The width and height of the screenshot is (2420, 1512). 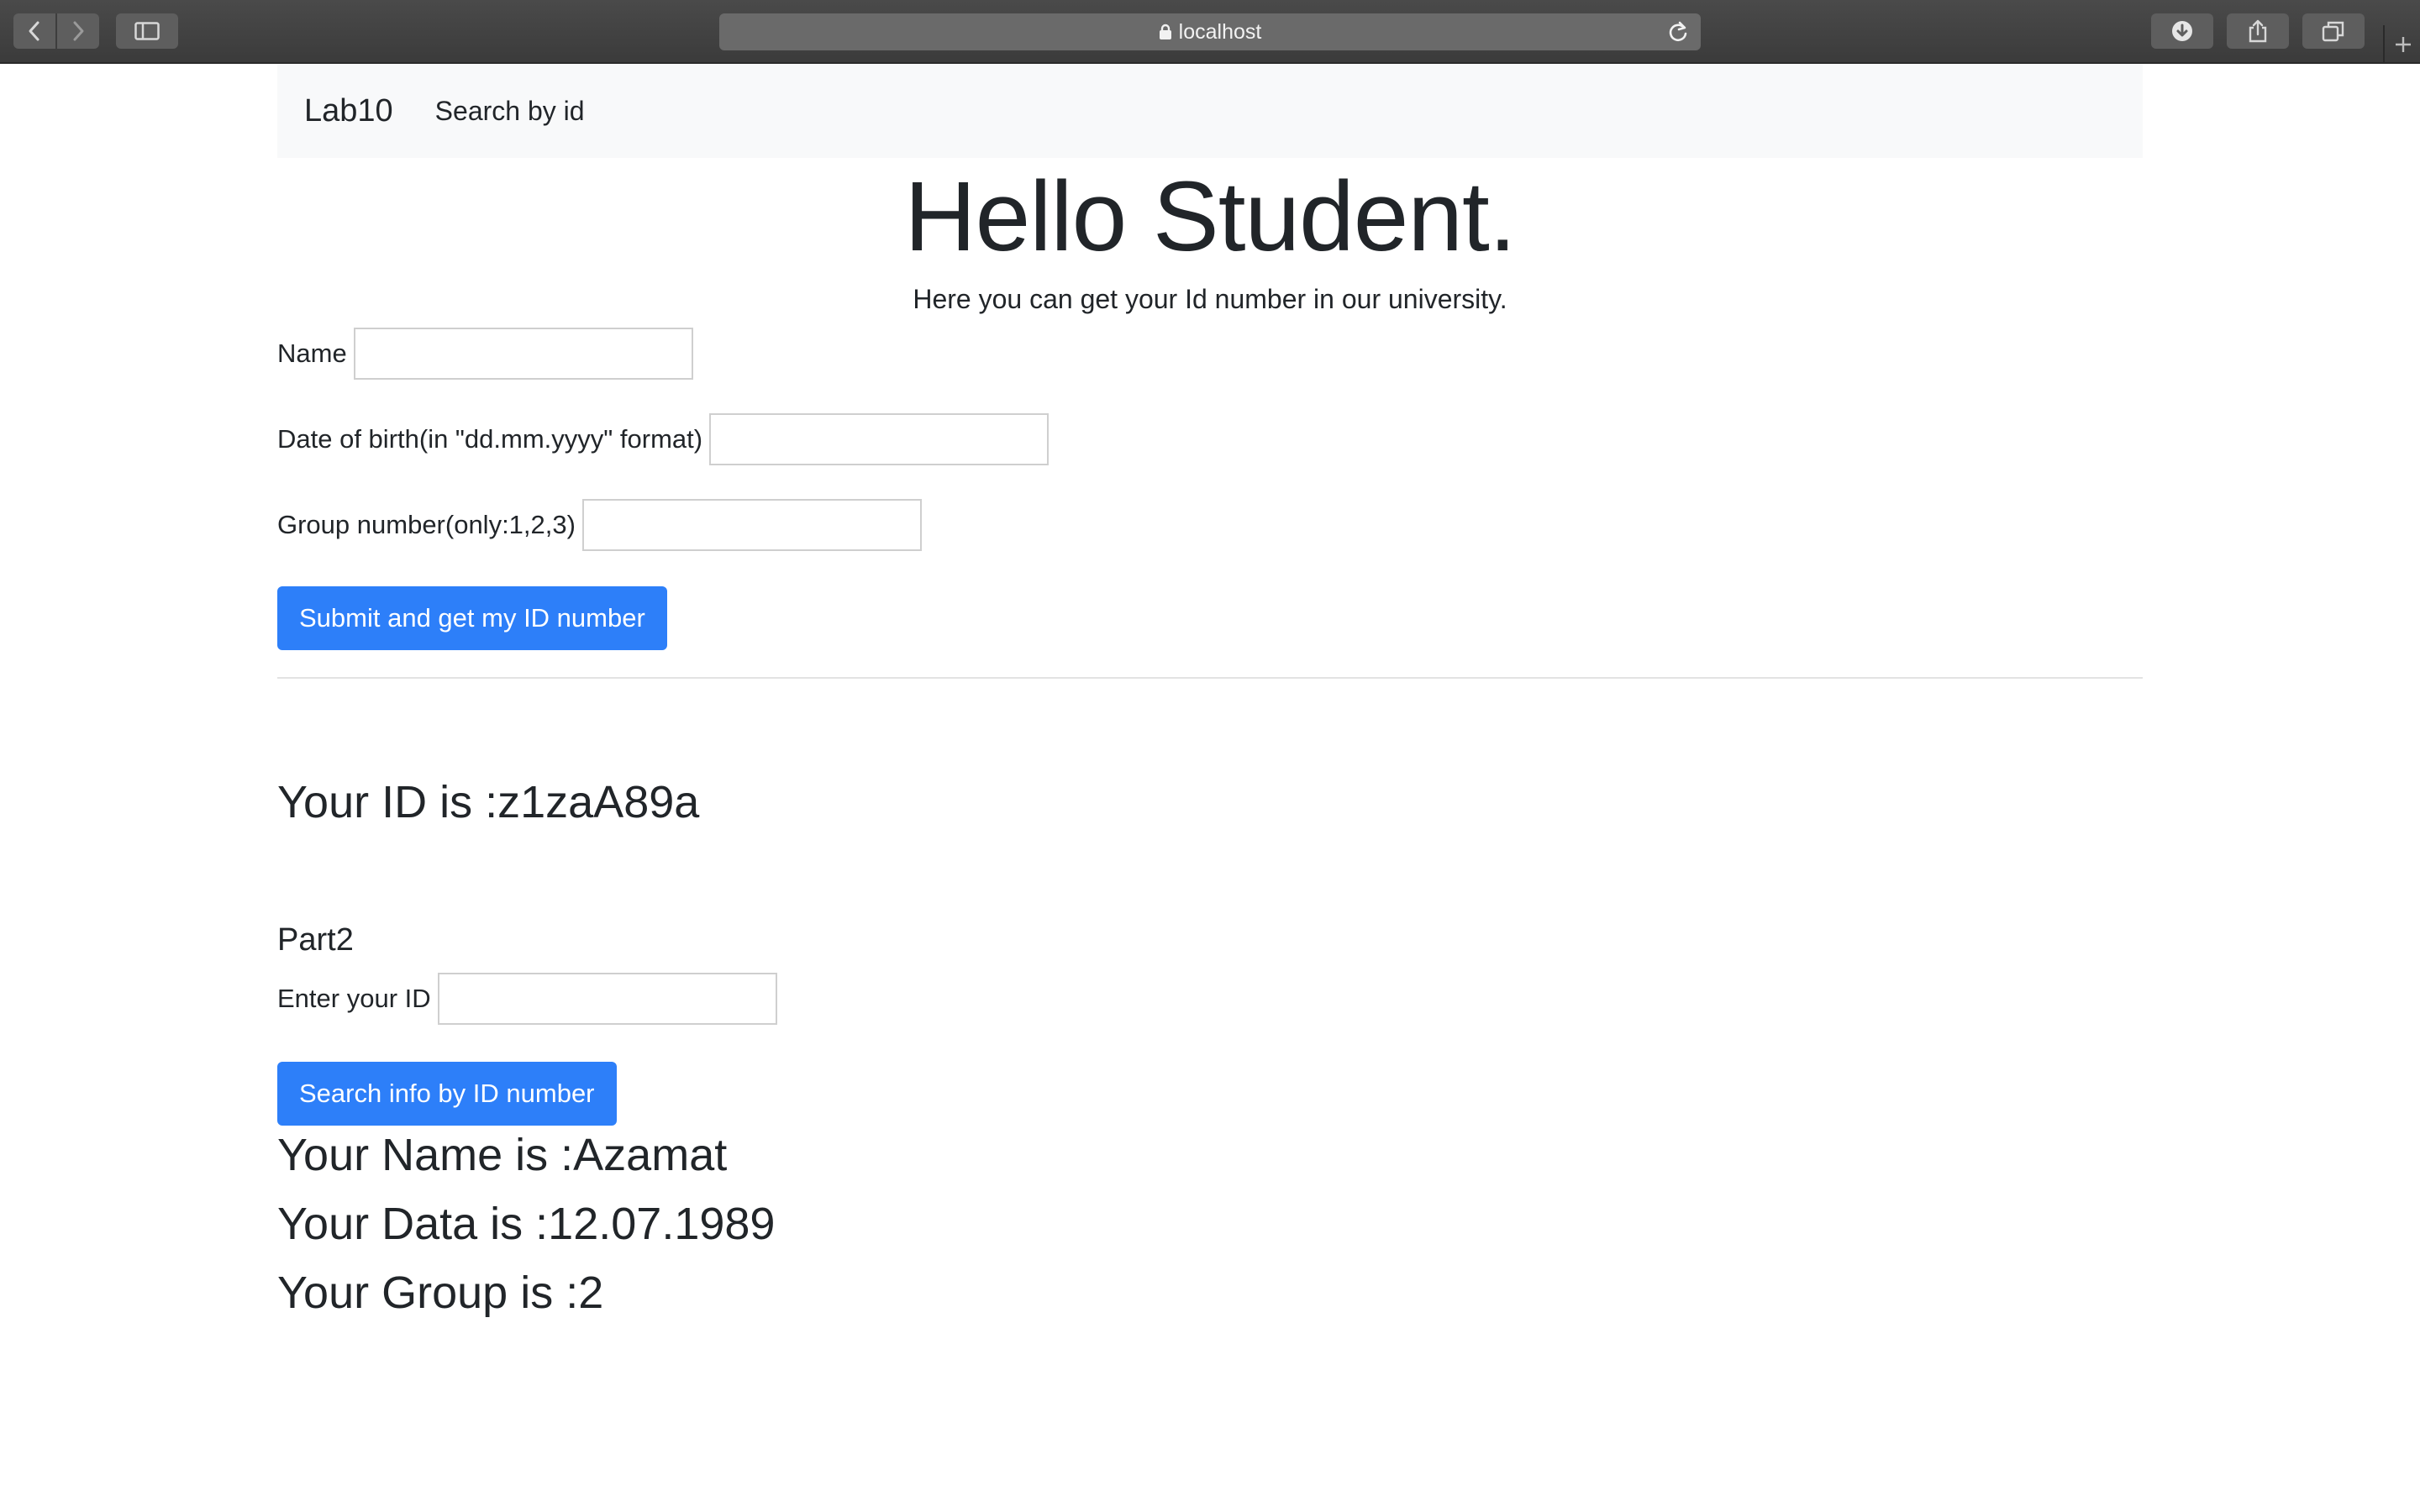 I want to click on enter-id-row: Enter your ID, so click(x=527, y=999).